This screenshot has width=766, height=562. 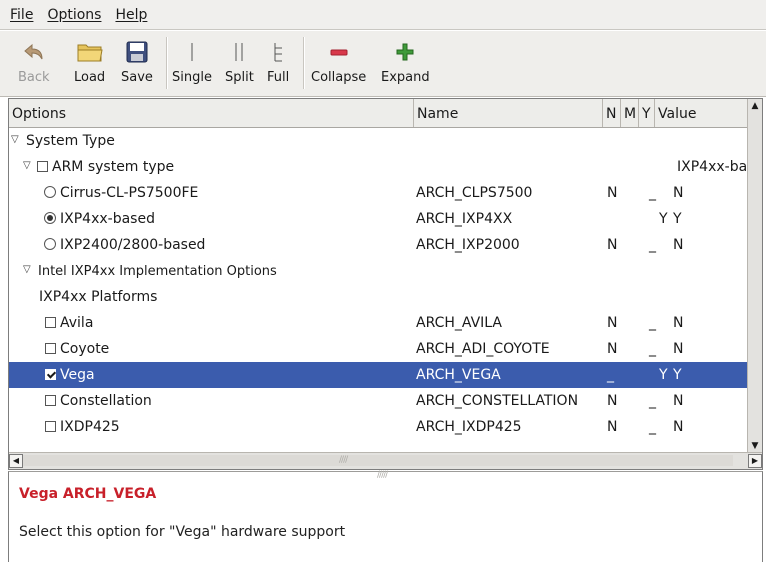 What do you see at coordinates (131, 15) in the screenshot?
I see `menu-help: Help` at bounding box center [131, 15].